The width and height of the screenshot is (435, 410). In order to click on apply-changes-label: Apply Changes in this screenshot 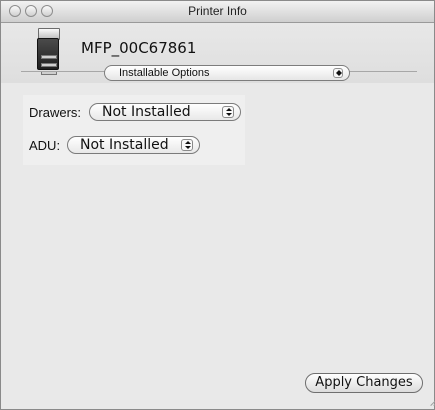, I will do `click(364, 382)`.